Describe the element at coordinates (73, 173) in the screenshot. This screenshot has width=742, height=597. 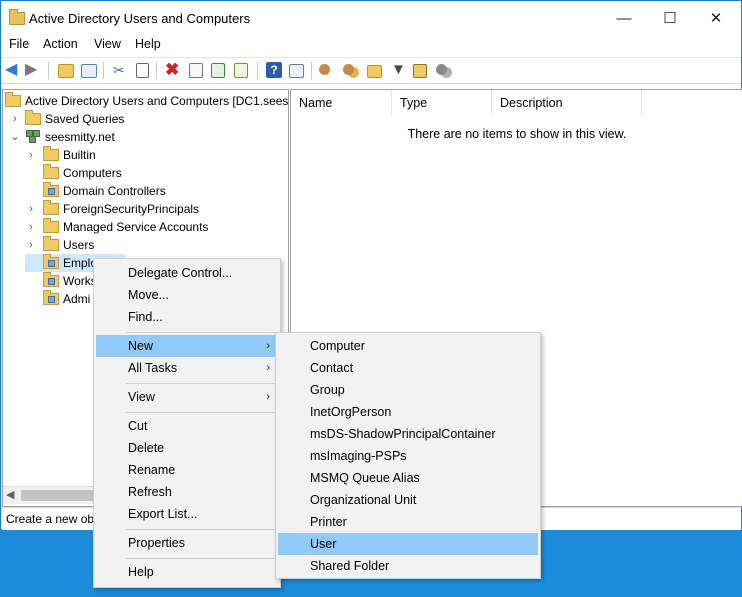
I see `tree-item-computers: Computers` at that location.